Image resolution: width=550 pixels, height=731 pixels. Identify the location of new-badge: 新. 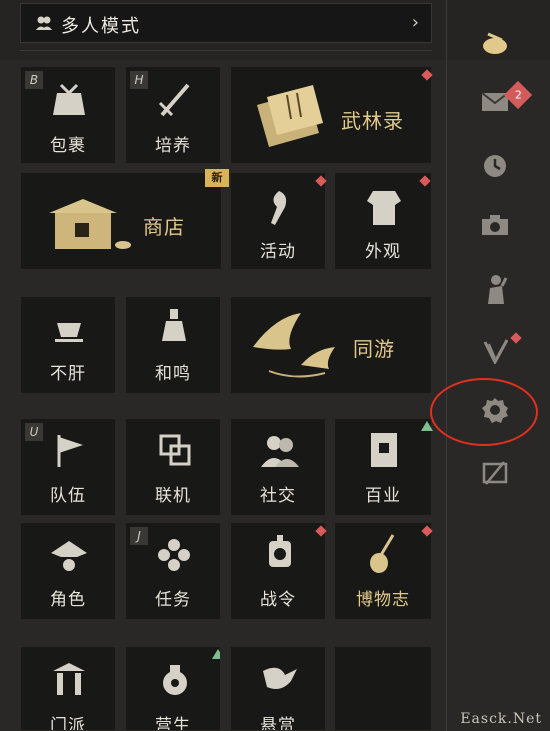
(217, 178).